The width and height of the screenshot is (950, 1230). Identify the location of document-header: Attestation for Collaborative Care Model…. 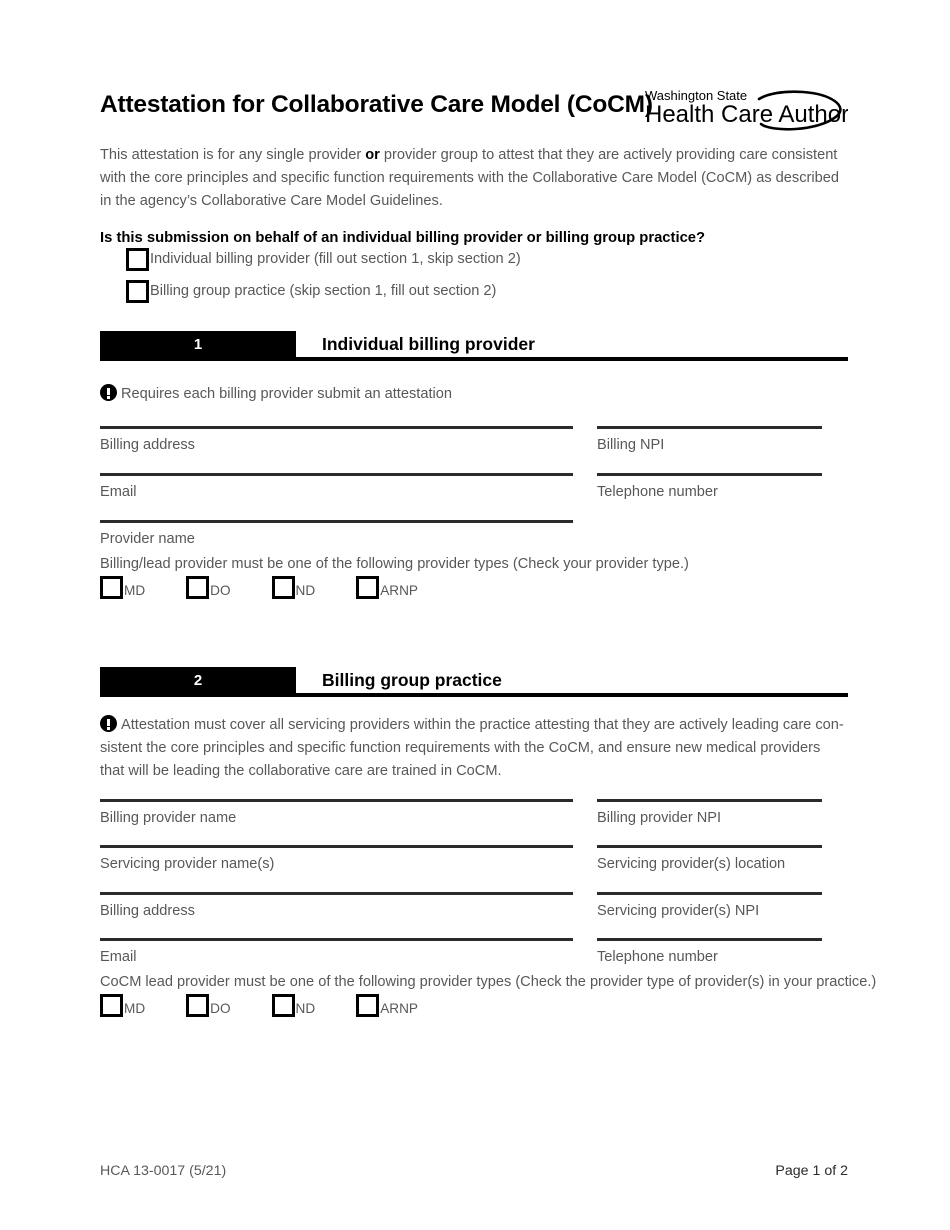
(474, 111).